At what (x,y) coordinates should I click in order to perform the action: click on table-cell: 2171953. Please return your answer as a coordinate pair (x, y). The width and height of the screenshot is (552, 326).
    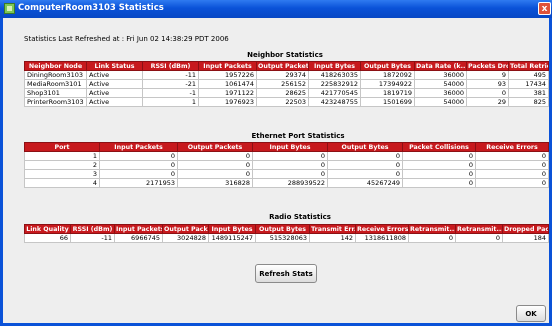
    Looking at the image, I should click on (138, 183).